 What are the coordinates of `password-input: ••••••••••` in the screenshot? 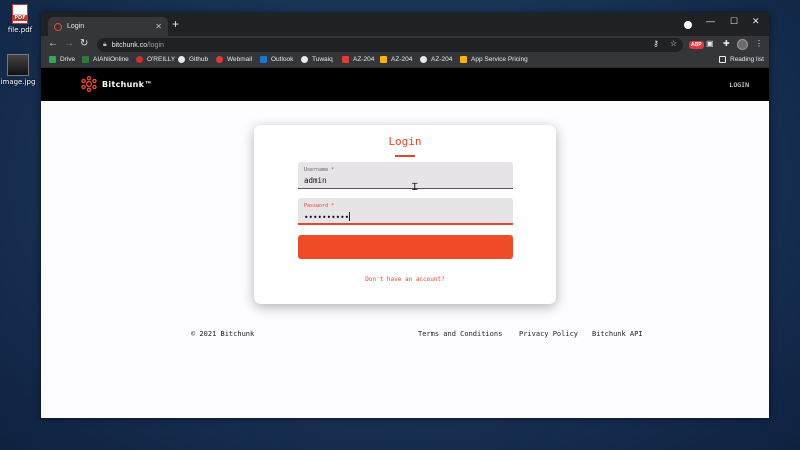 It's located at (327, 217).